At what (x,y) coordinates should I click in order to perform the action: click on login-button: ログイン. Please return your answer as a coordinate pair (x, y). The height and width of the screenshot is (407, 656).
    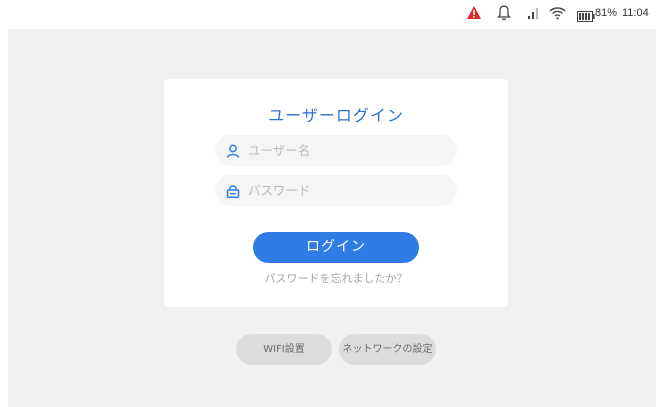
    Looking at the image, I should click on (336, 247).